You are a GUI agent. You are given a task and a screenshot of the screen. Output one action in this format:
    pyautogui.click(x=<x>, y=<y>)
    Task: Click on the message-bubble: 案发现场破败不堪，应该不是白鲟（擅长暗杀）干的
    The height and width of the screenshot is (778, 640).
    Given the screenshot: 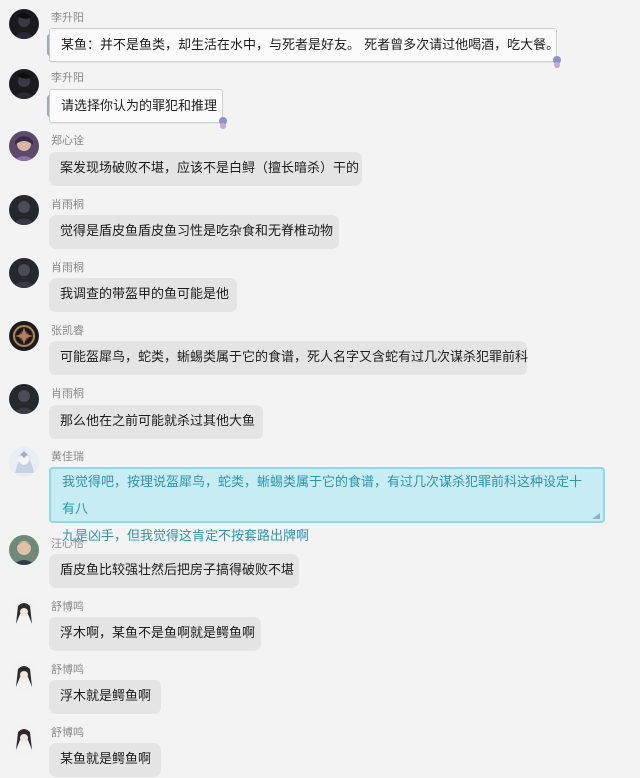 What is the action you would take?
    pyautogui.click(x=205, y=169)
    